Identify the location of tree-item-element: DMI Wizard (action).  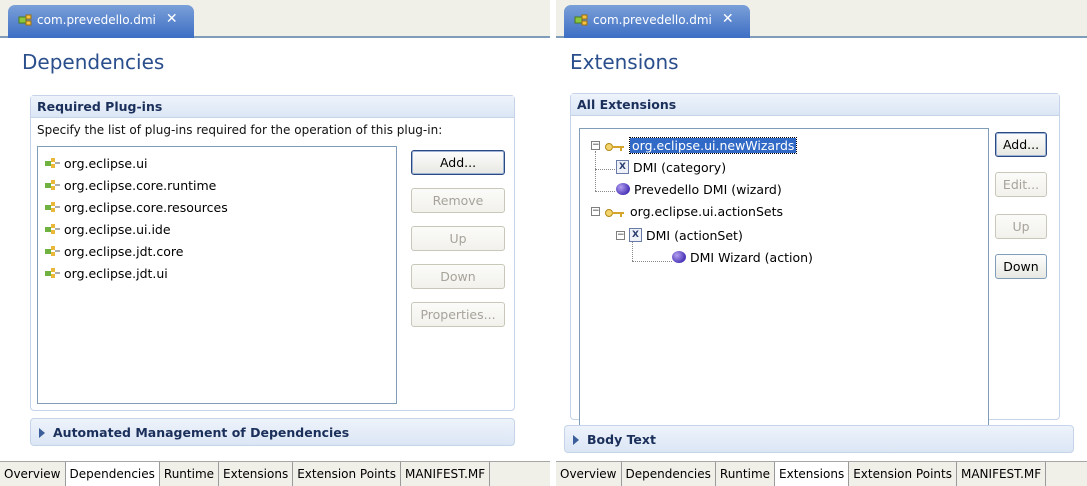
(742, 257).